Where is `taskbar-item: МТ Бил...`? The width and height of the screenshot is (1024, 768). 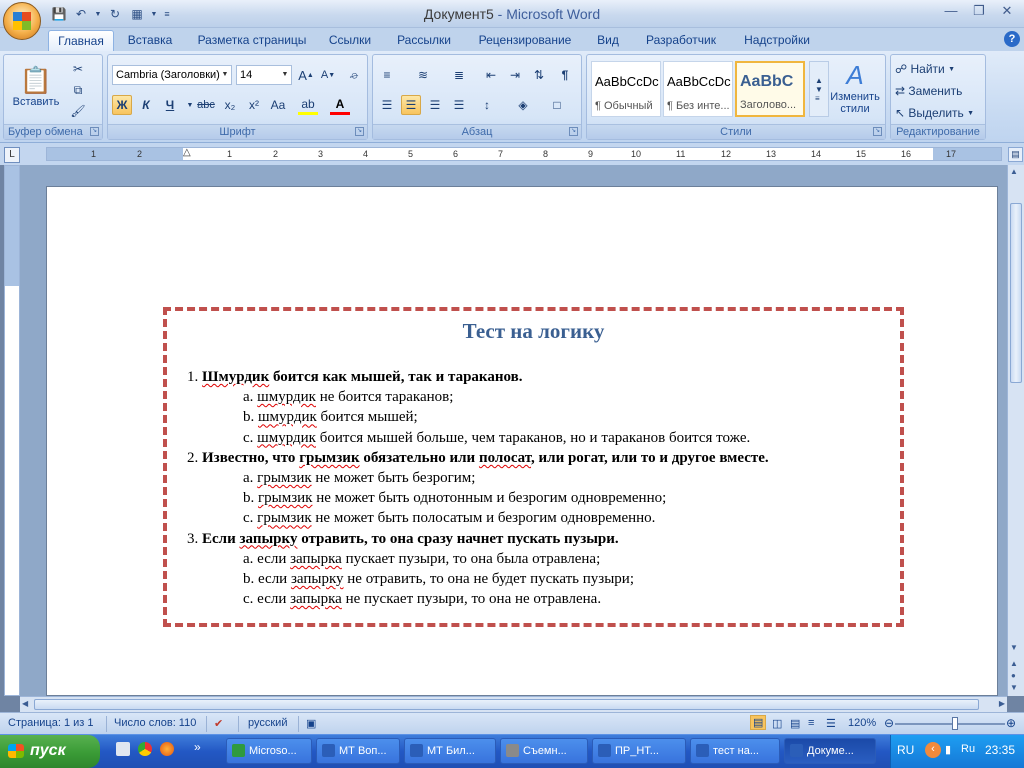 taskbar-item: МТ Бил... is located at coordinates (450, 751).